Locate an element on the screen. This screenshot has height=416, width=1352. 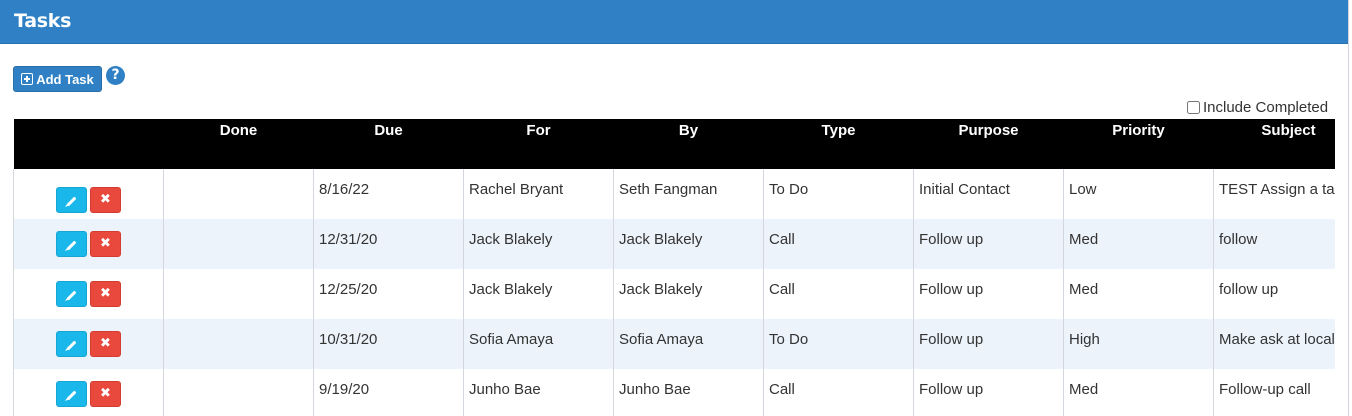
column-header-for: For is located at coordinates (539, 144).